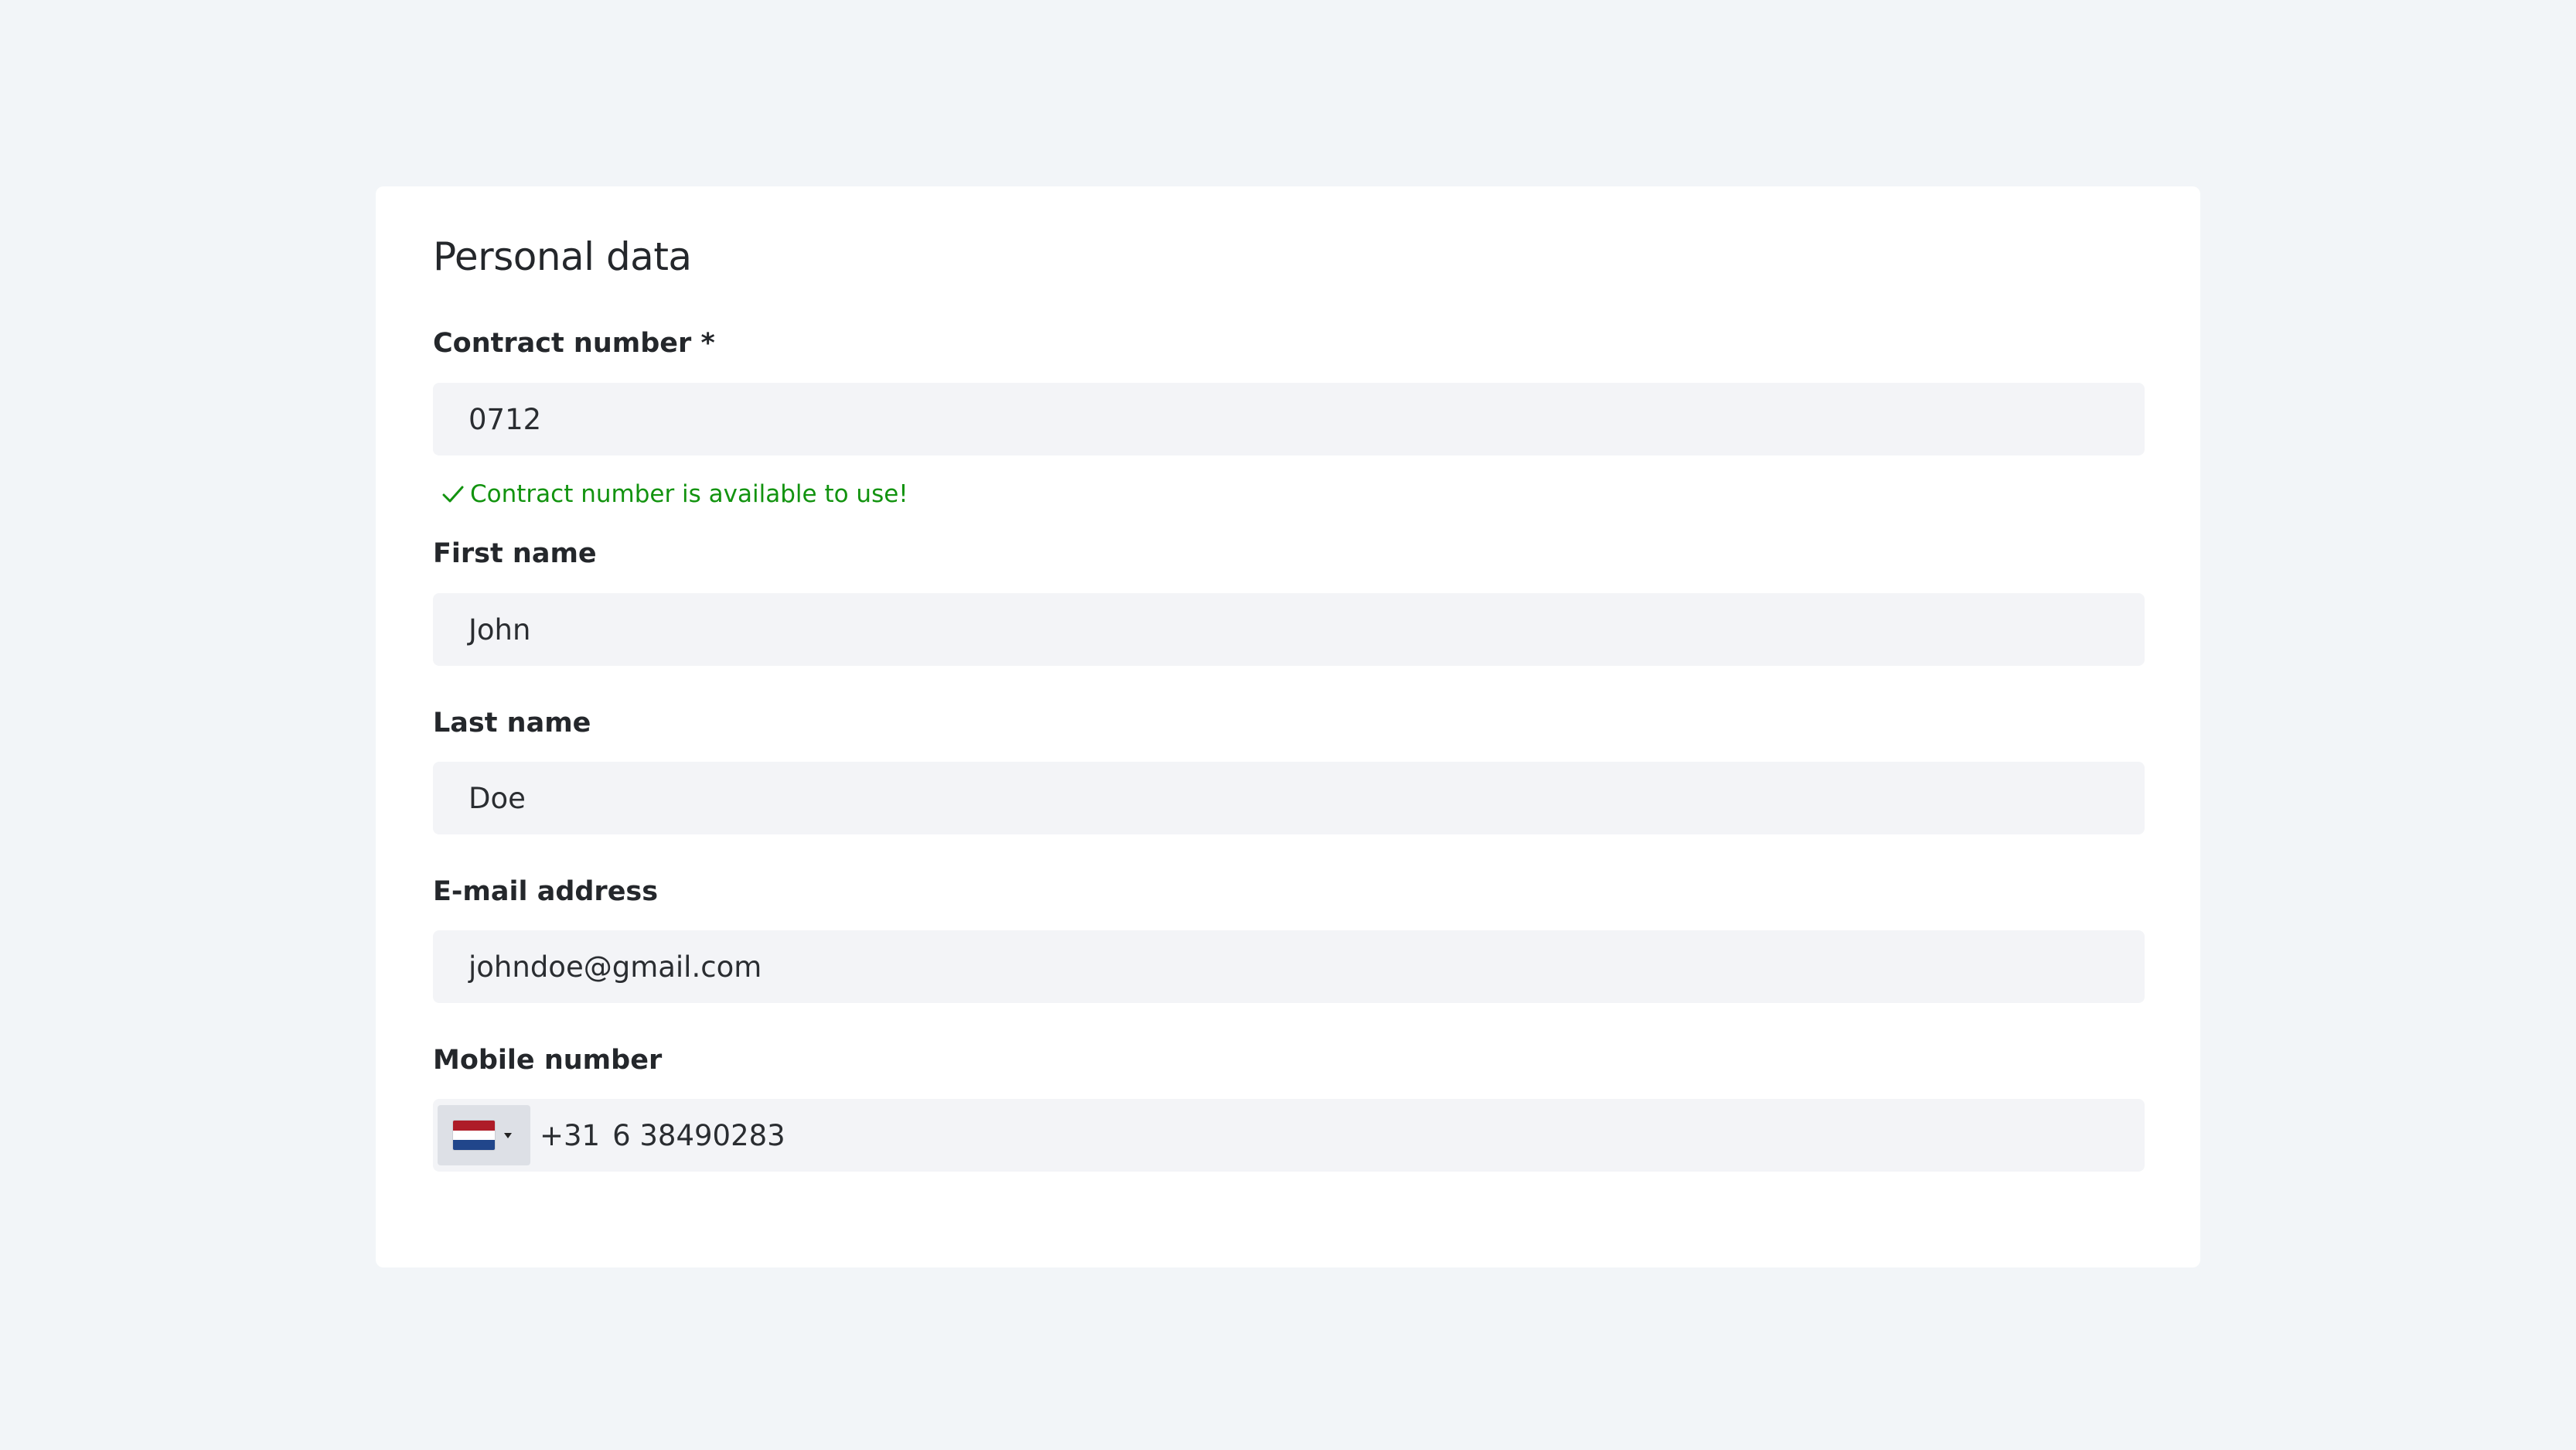 This screenshot has height=1450, width=2576. Describe the element at coordinates (506, 419) in the screenshot. I see `contract-number-value: 0712` at that location.